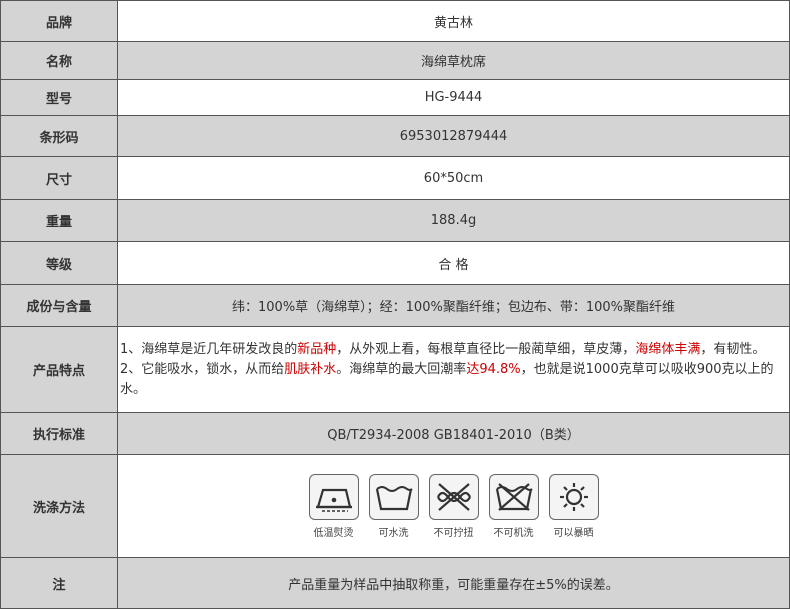  I want to click on row-name: 名称 海绵草枕席, so click(395, 60).